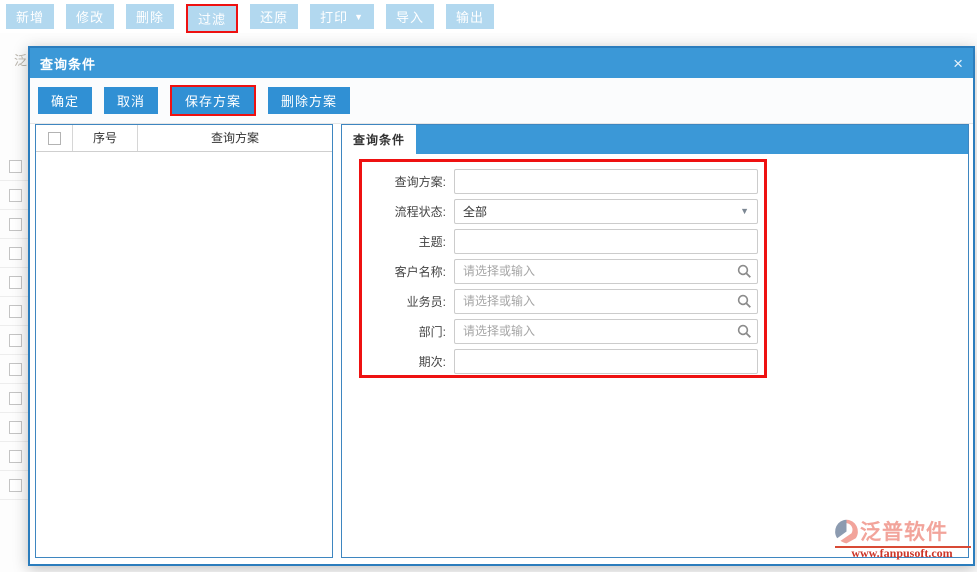 This screenshot has width=977, height=572. Describe the element at coordinates (420, 181) in the screenshot. I see `field-label: 查询方案:` at that location.